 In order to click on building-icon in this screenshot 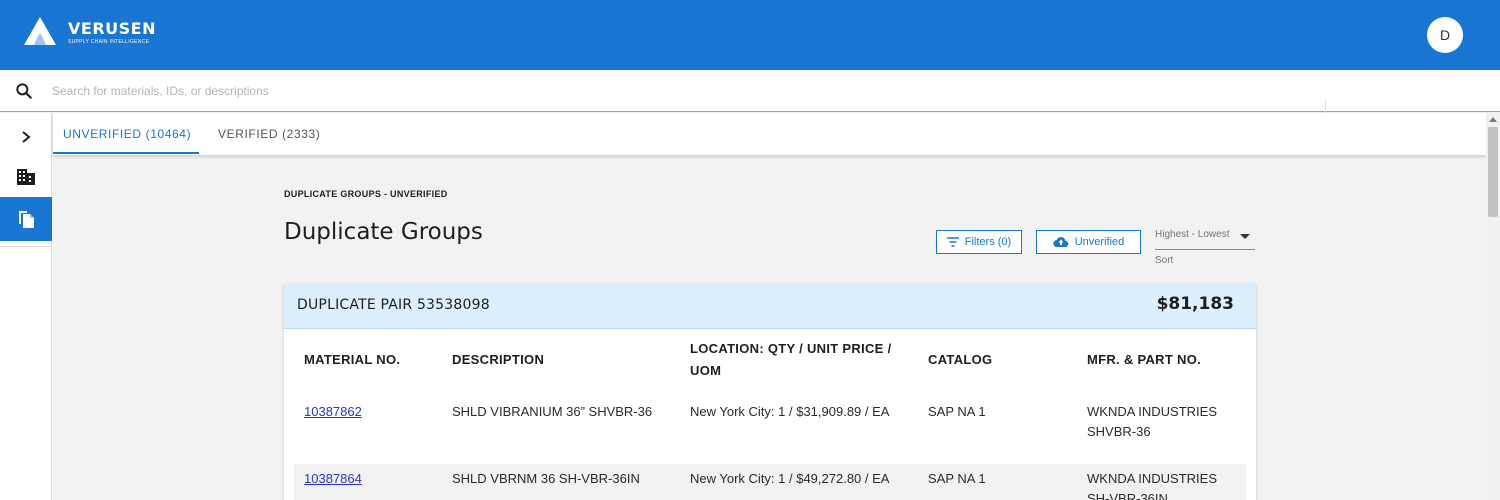, I will do `click(26, 177)`.